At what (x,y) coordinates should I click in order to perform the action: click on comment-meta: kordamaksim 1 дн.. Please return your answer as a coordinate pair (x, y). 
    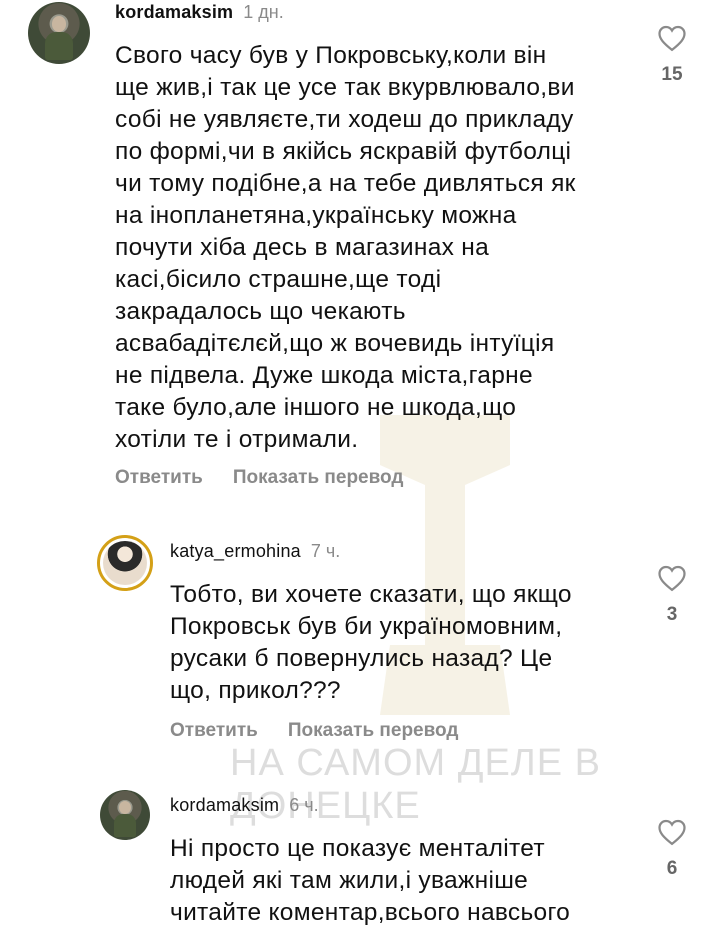
    Looking at the image, I should click on (199, 12).